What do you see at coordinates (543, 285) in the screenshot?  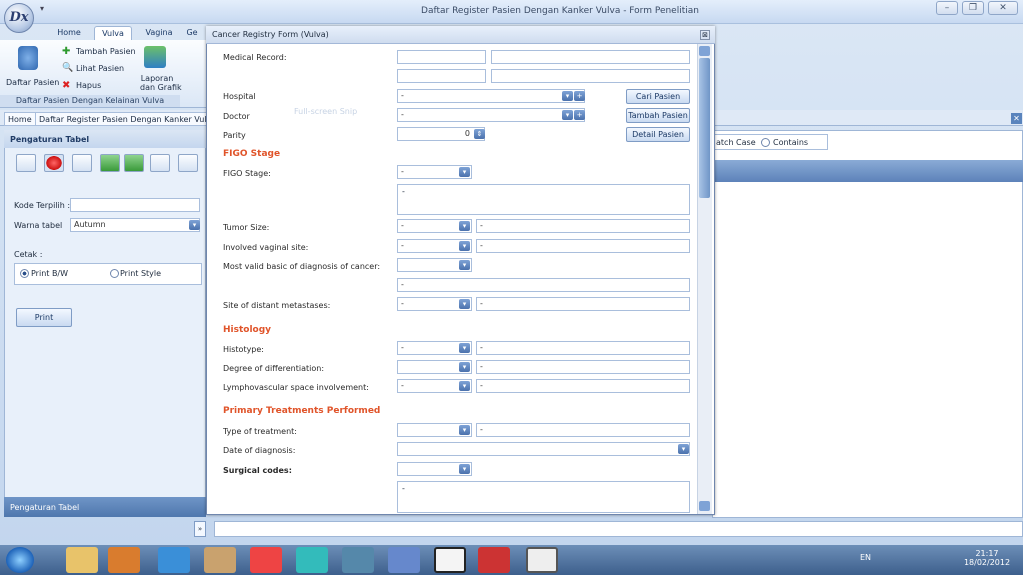 I see `most-valid-detail: -` at bounding box center [543, 285].